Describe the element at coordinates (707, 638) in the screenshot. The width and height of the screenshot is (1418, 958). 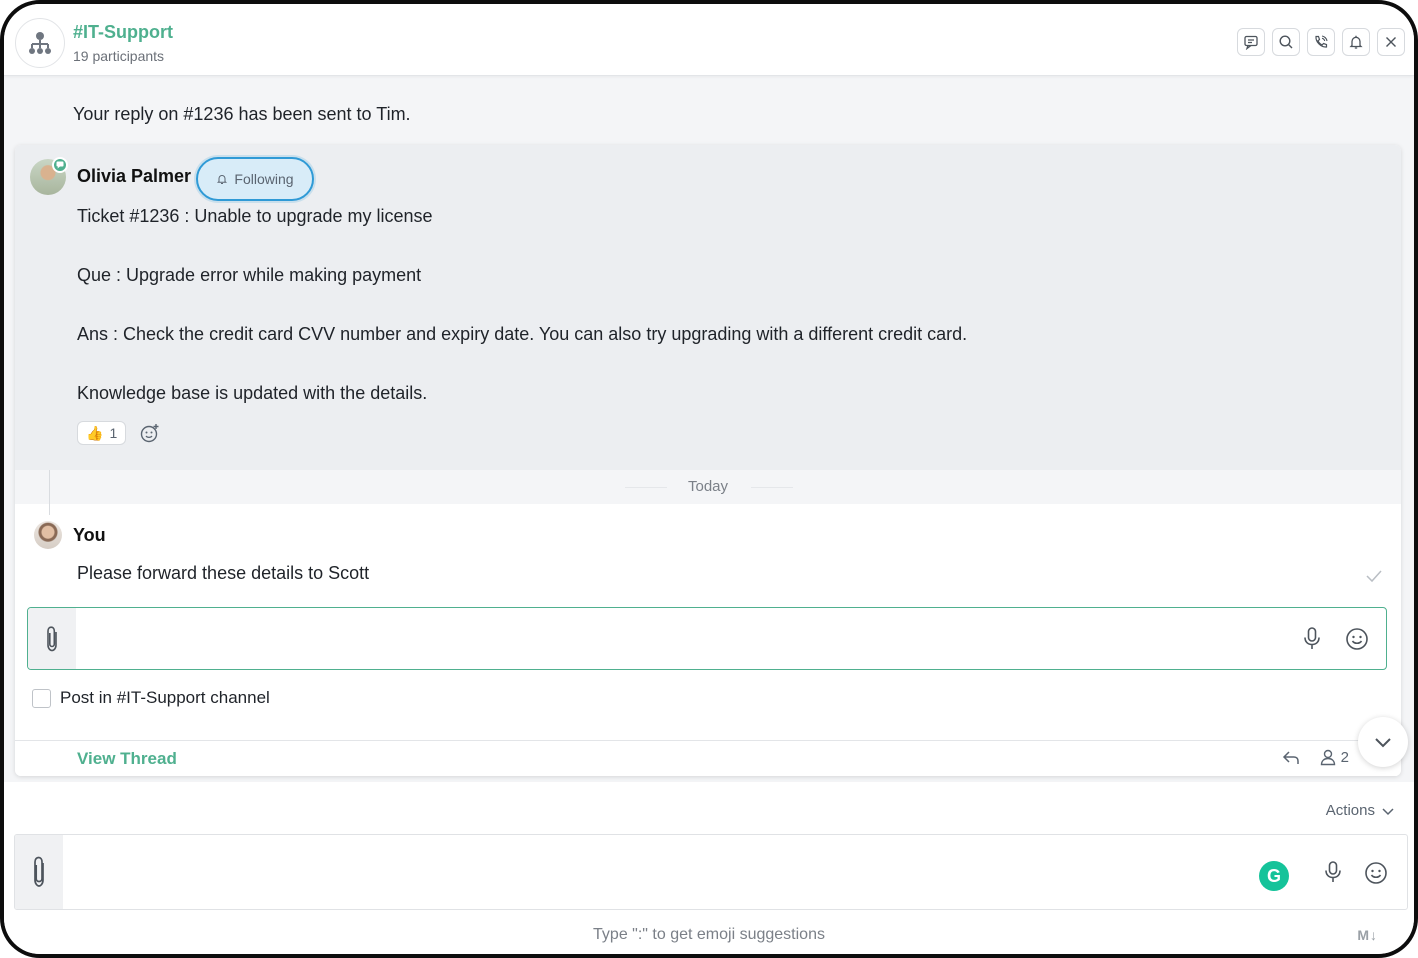
I see `thread-reply-composer` at that location.